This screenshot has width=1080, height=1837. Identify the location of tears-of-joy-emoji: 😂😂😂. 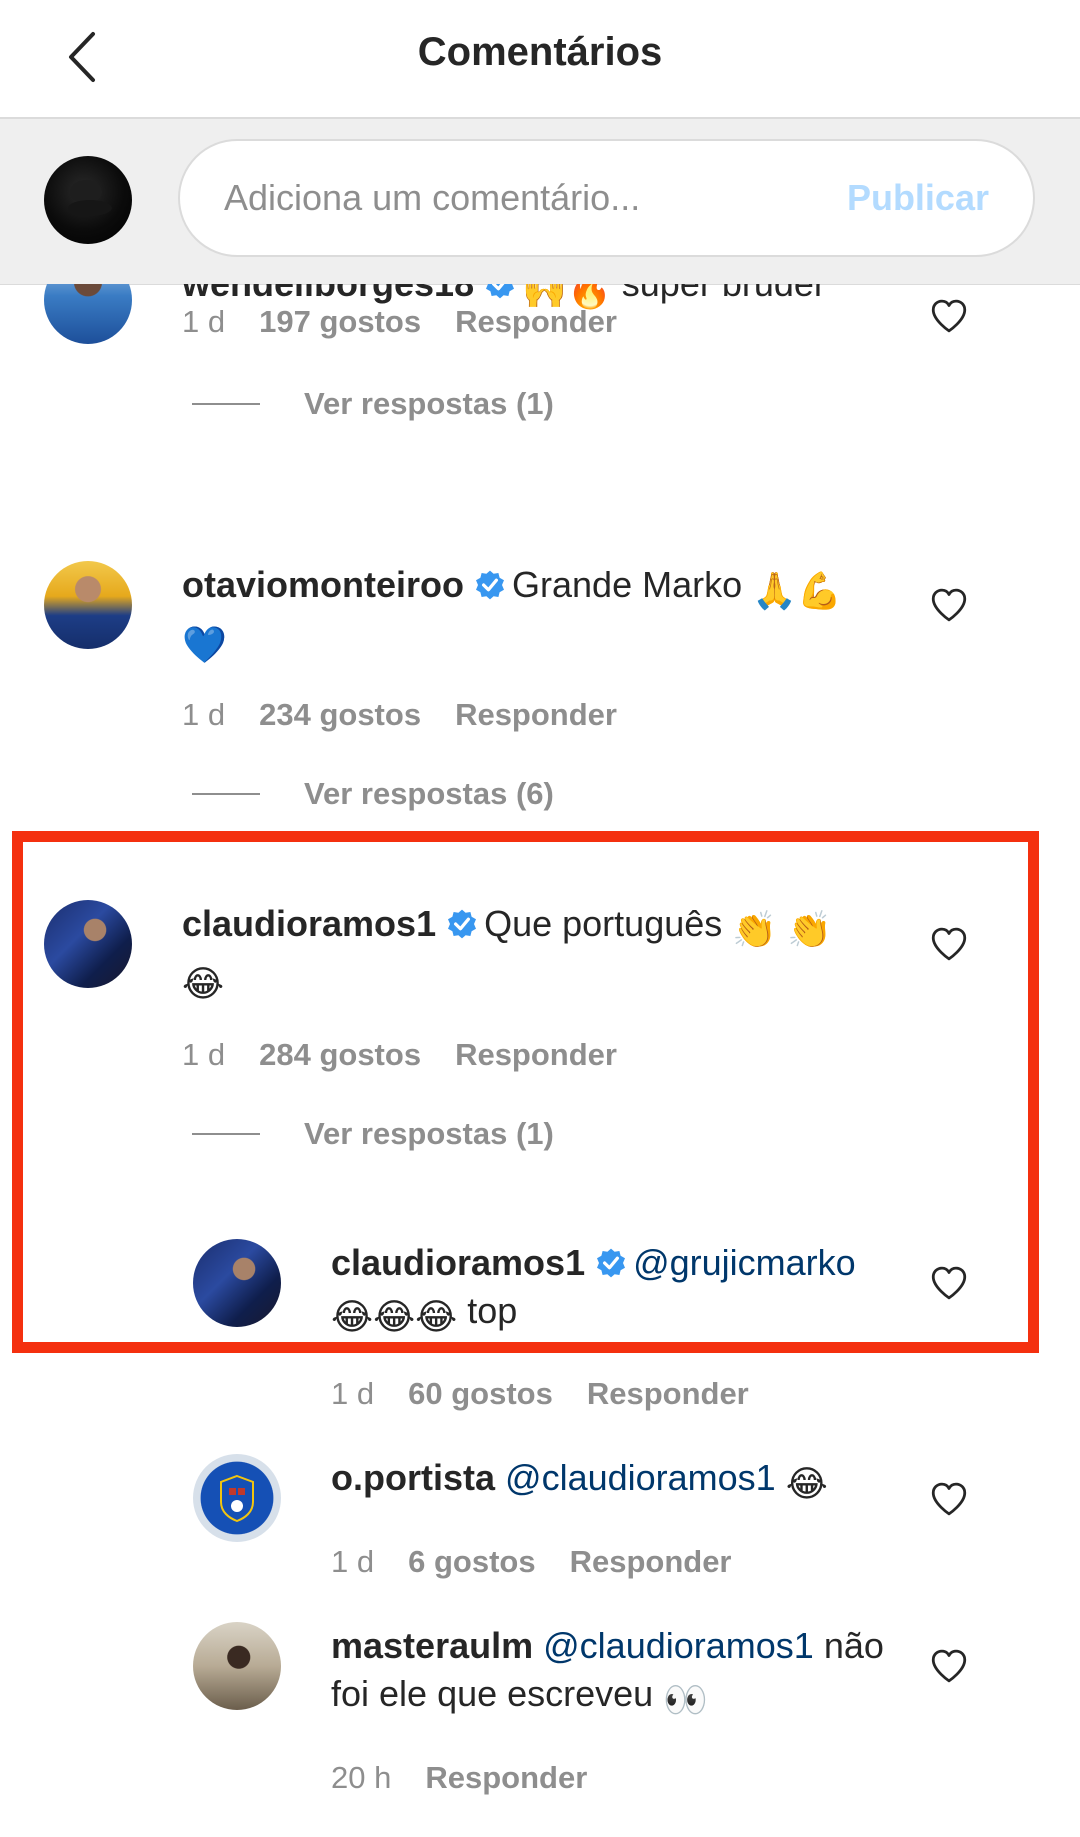
(394, 1316).